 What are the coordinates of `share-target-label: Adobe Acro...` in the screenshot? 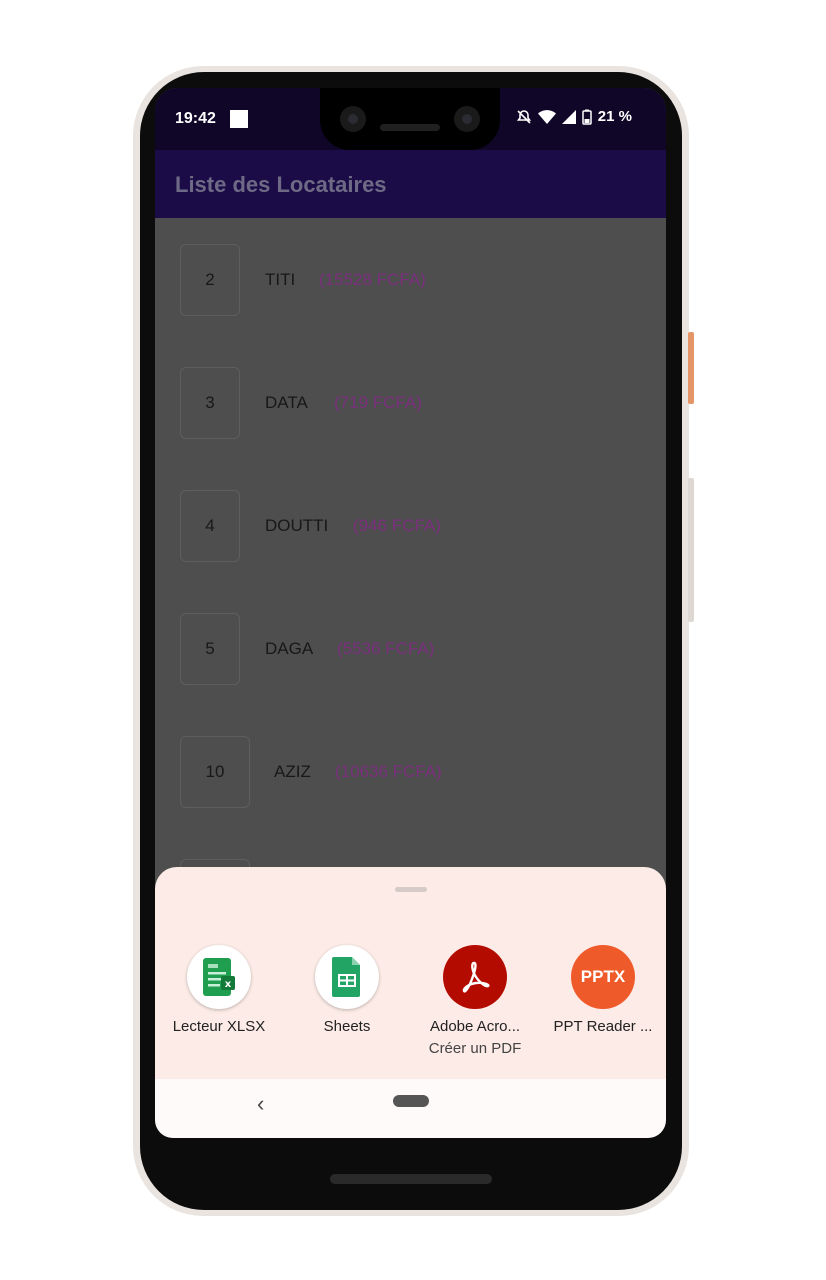 It's located at (475, 1026).